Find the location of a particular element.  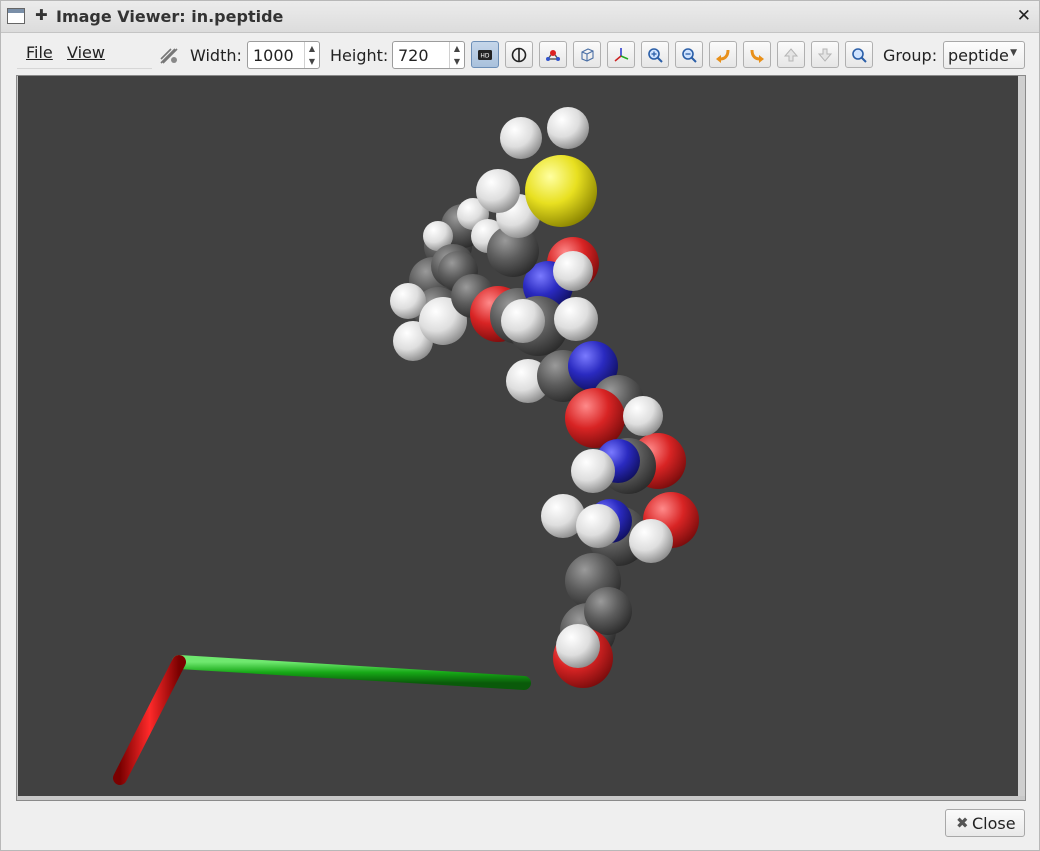

width-label: Width: is located at coordinates (216, 55).